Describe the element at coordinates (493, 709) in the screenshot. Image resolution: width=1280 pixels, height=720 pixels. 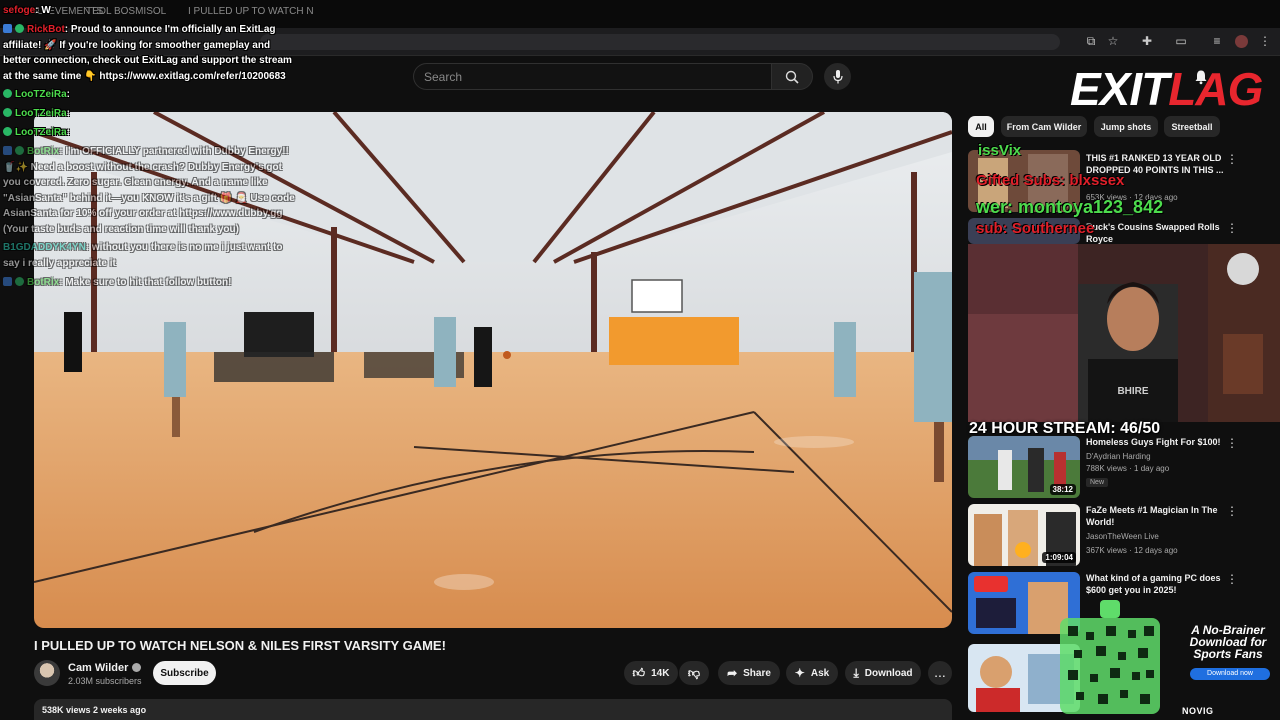
I see `description-box` at that location.